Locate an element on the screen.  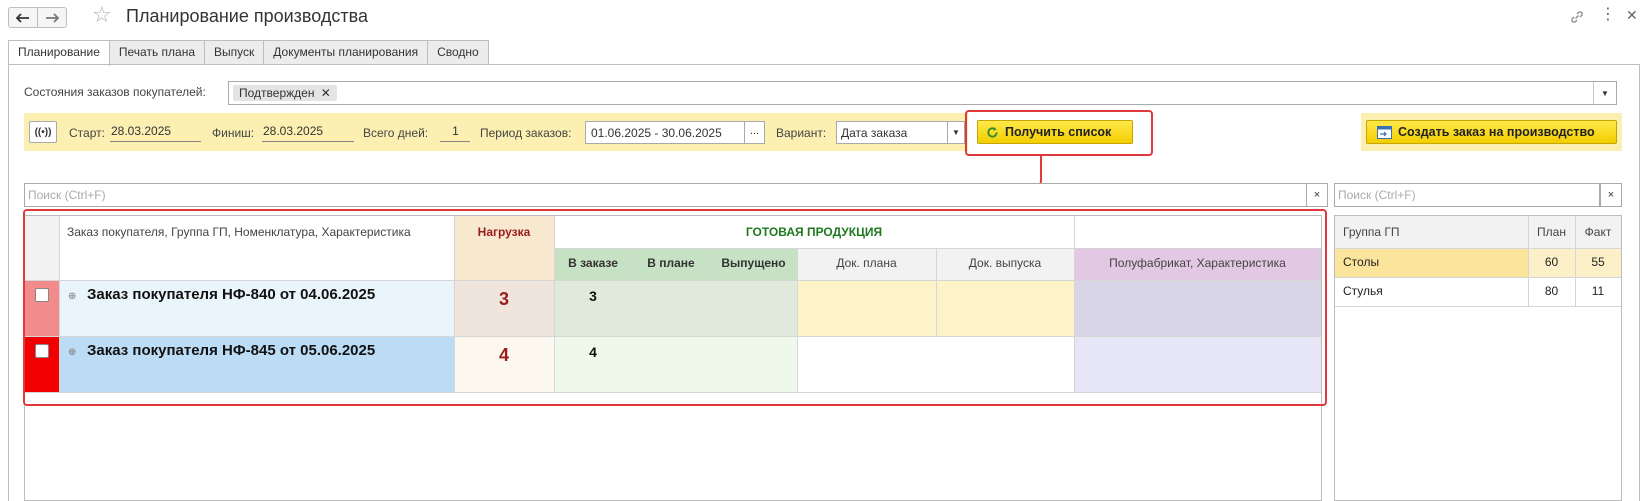
create-production-order-button: Создать заказ на производство is located at coordinates (1491, 132).